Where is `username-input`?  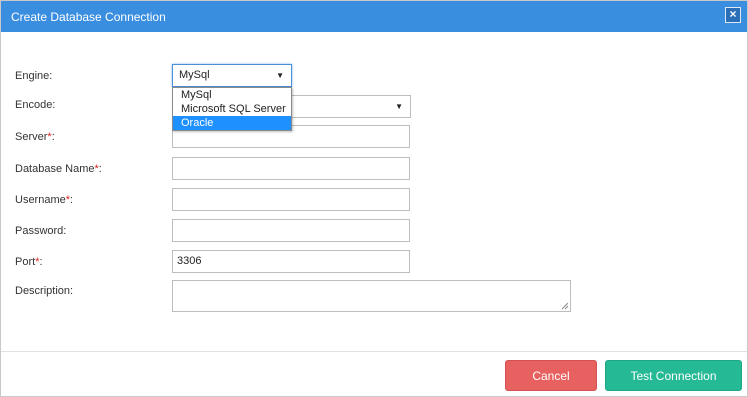 username-input is located at coordinates (291, 199).